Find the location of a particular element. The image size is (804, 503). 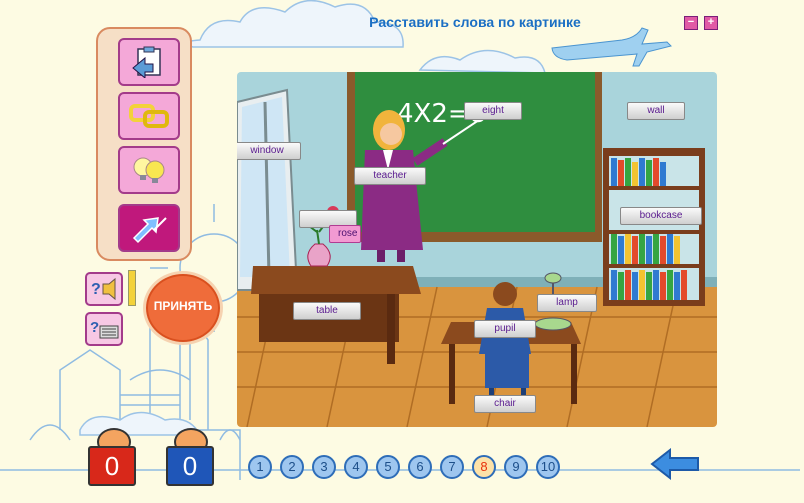

word-tag-eight: eight is located at coordinates (493, 111).